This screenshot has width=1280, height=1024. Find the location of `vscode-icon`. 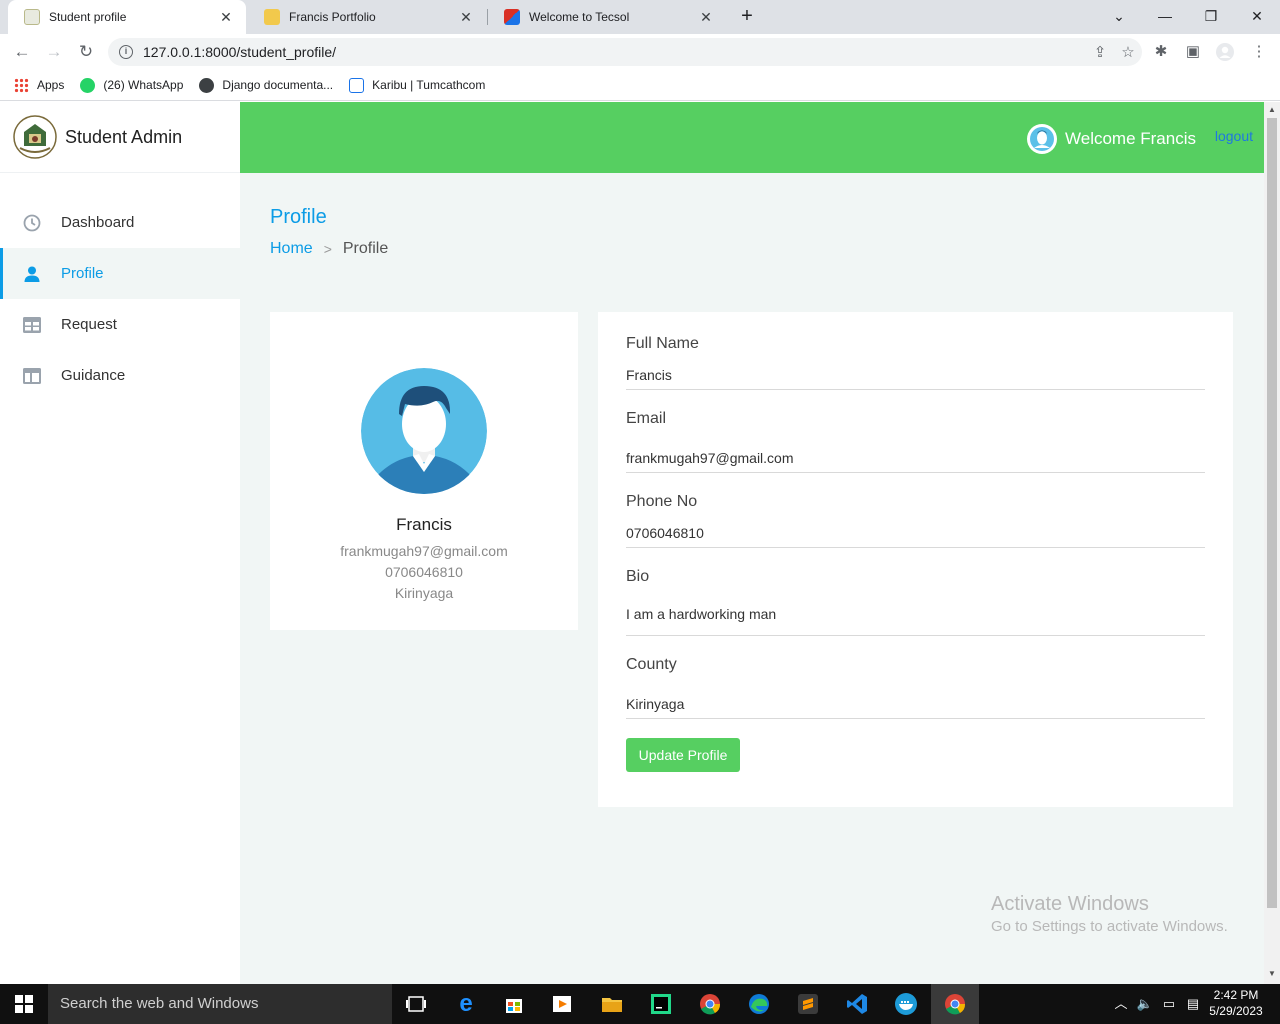

vscode-icon is located at coordinates (857, 1004).